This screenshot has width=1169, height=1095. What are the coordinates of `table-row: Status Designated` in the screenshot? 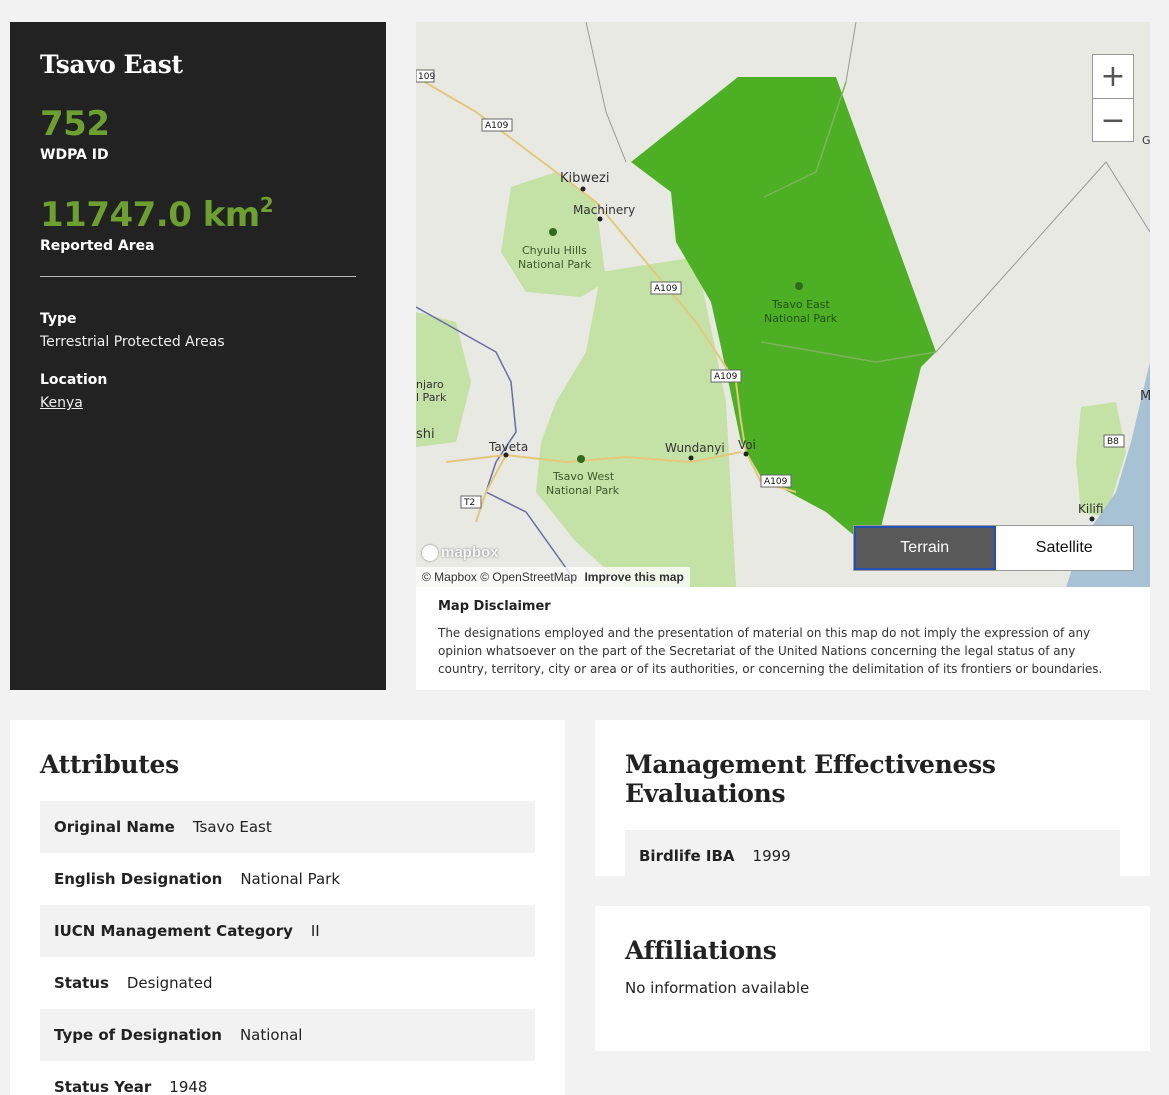 It's located at (133, 983).